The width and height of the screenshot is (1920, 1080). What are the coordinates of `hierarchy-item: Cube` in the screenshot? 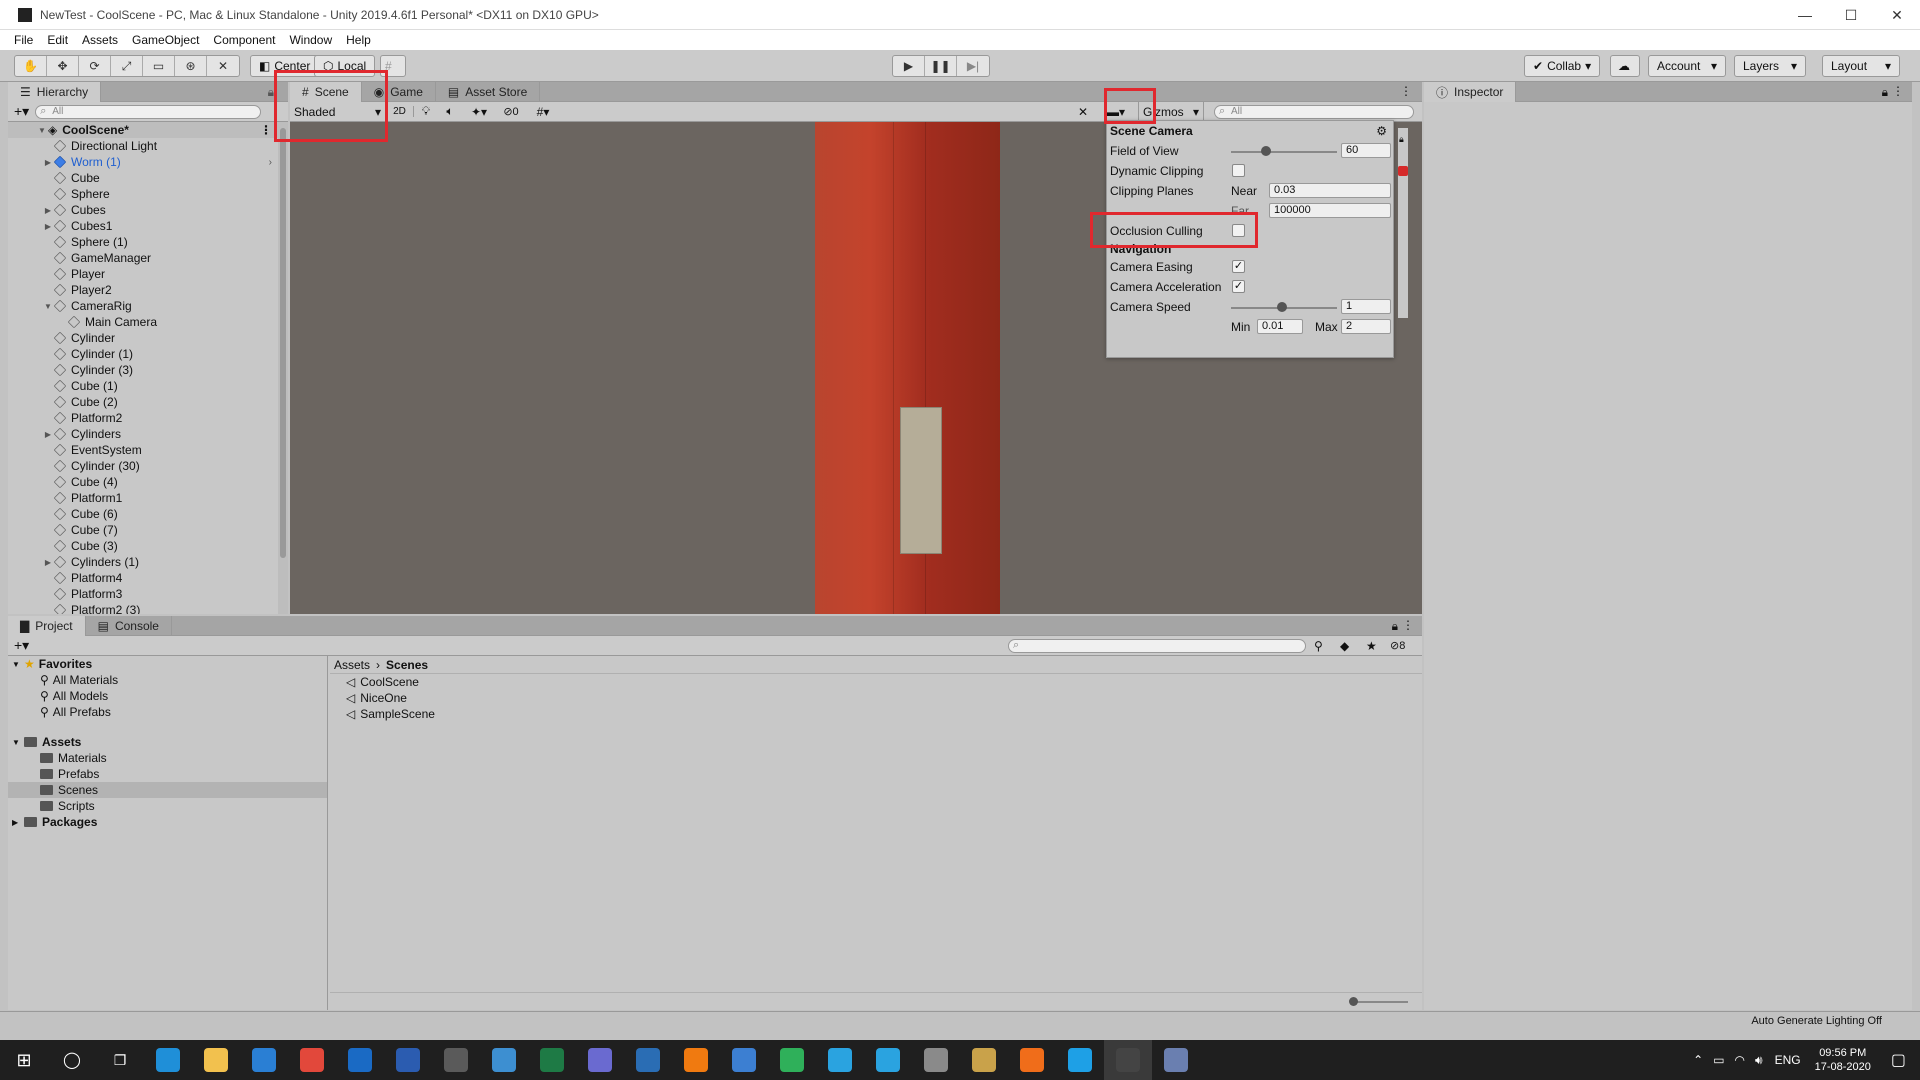 It's located at (143, 178).